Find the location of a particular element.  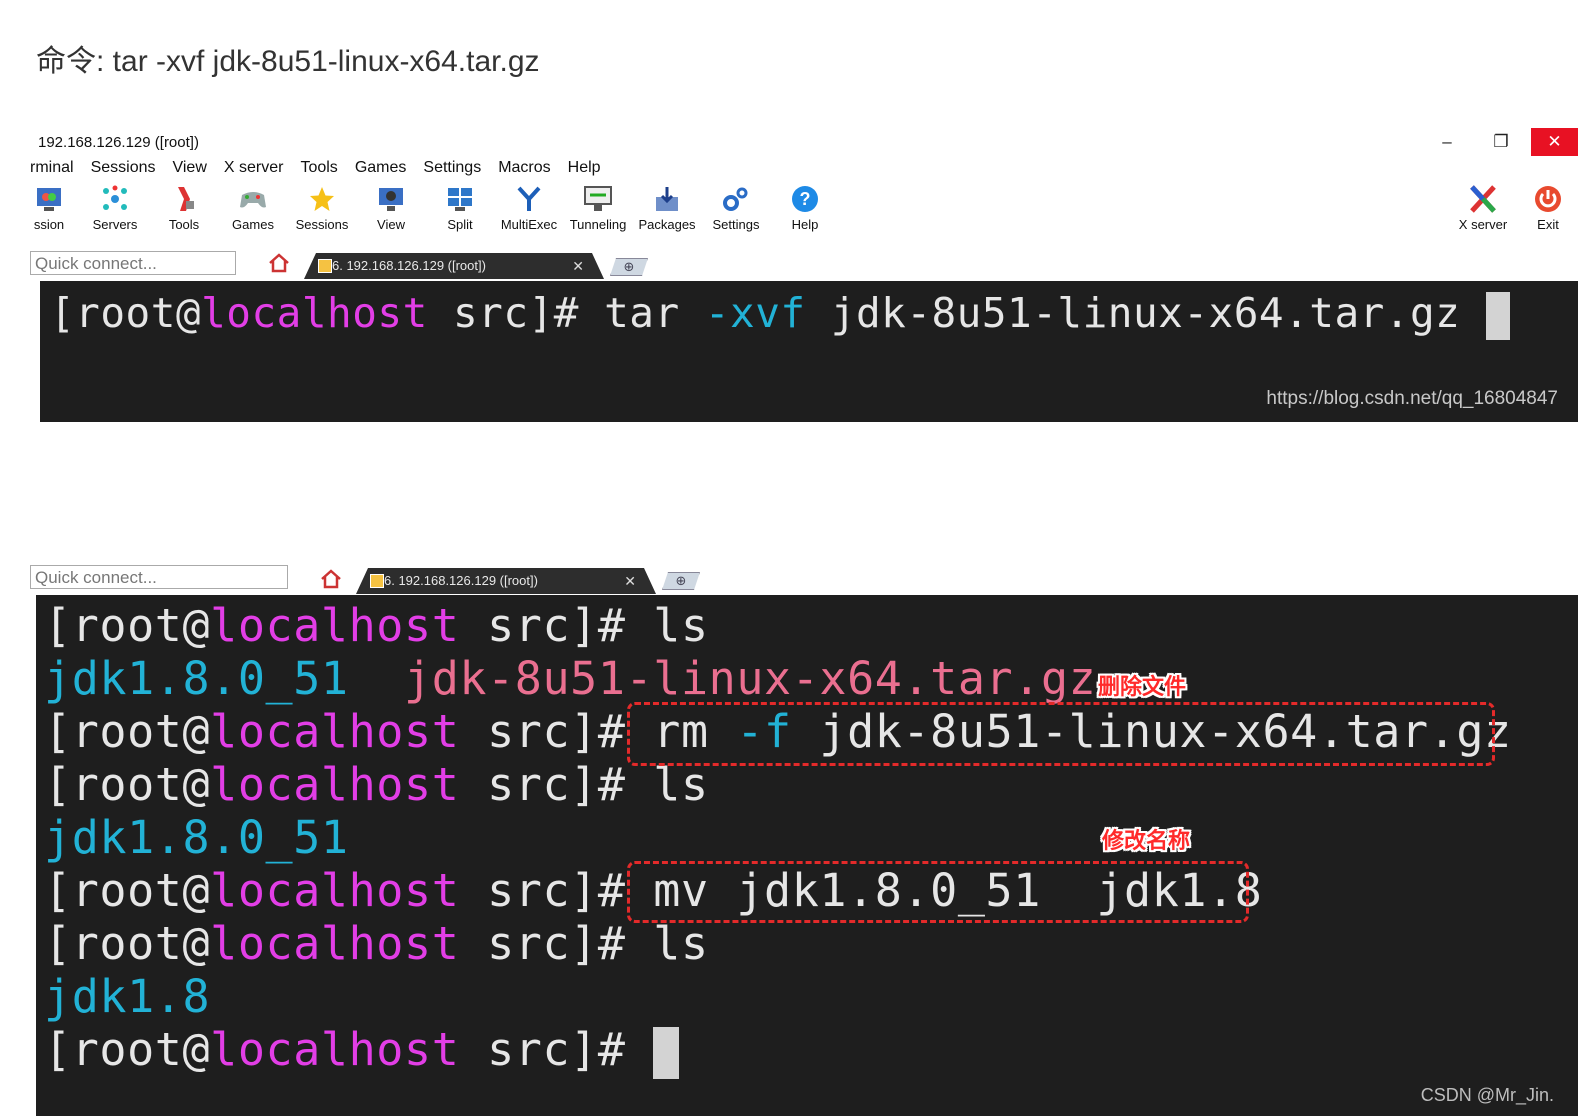

page-heading: 命令: tar -xvf jdk-8u51-linux-x64.tar.gz is located at coordinates (288, 61).